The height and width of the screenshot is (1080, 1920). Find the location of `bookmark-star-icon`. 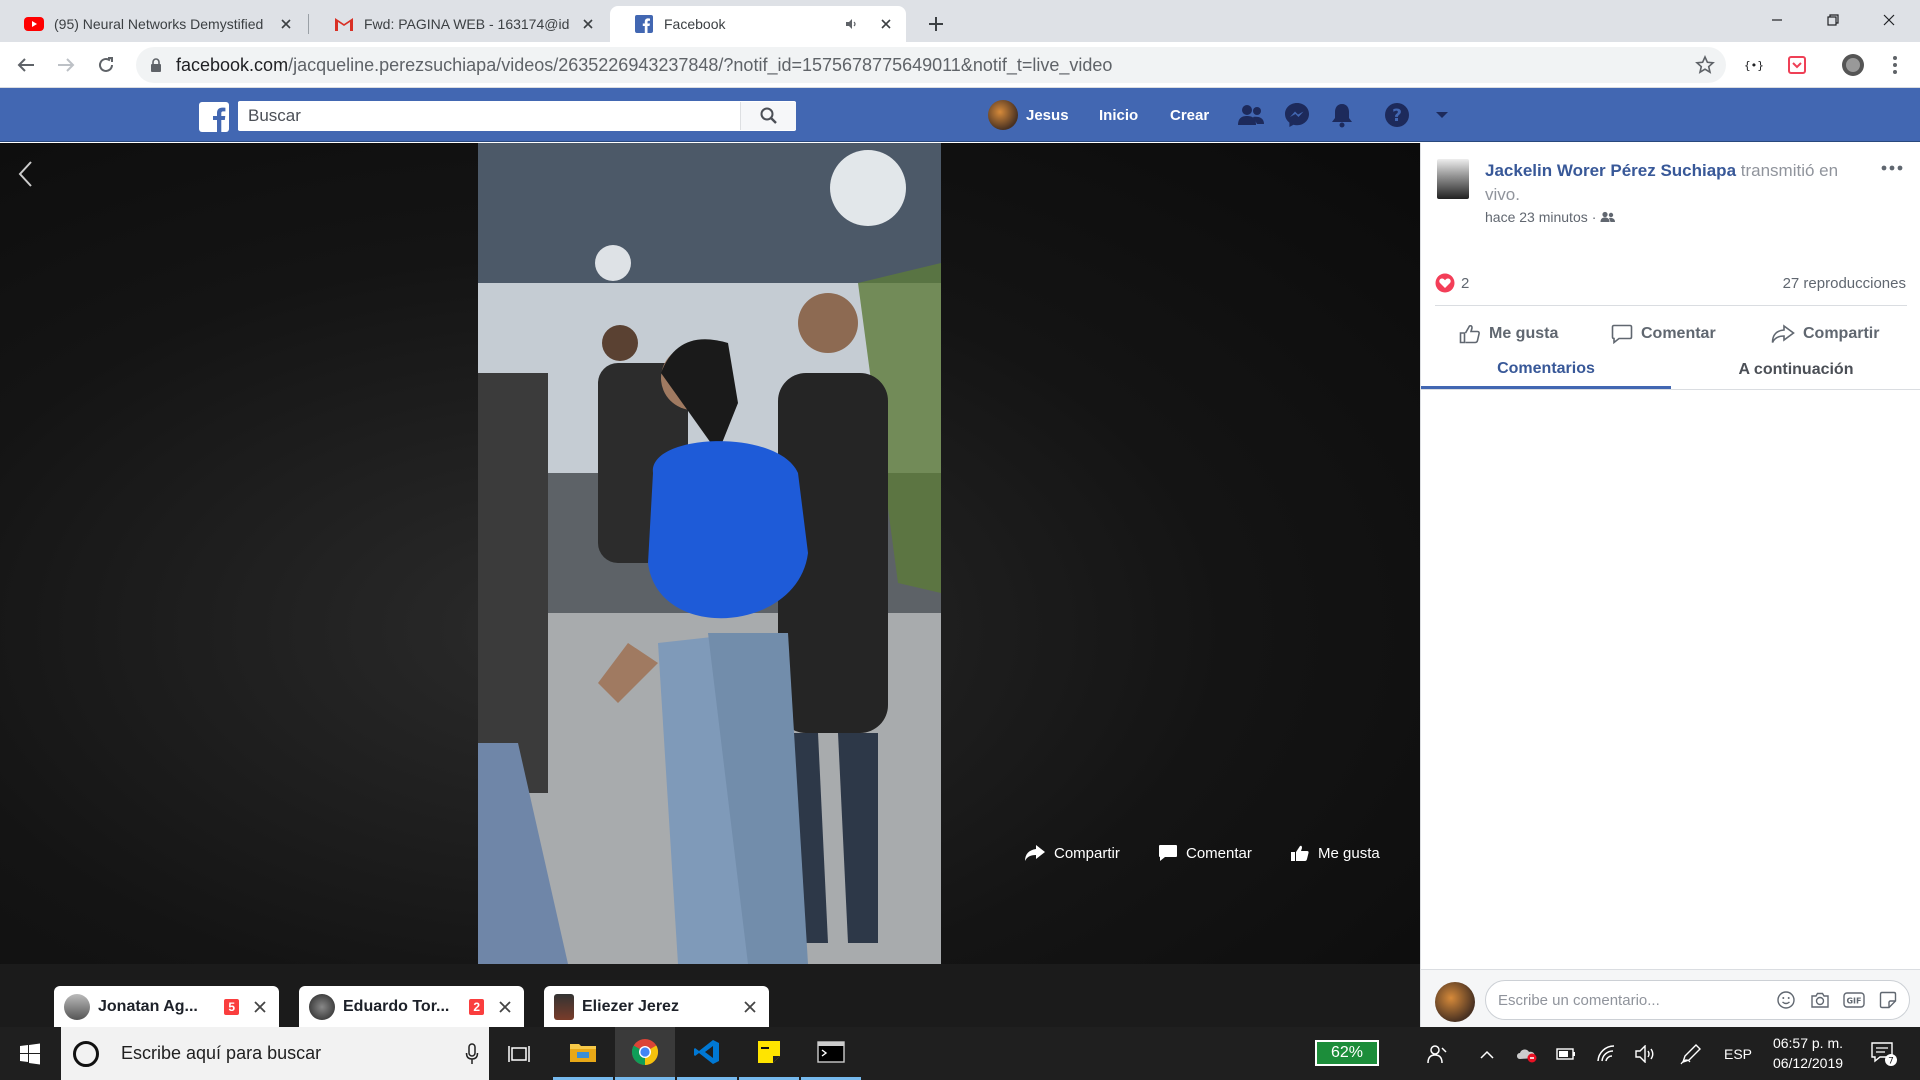

bookmark-star-icon is located at coordinates (1705, 65).